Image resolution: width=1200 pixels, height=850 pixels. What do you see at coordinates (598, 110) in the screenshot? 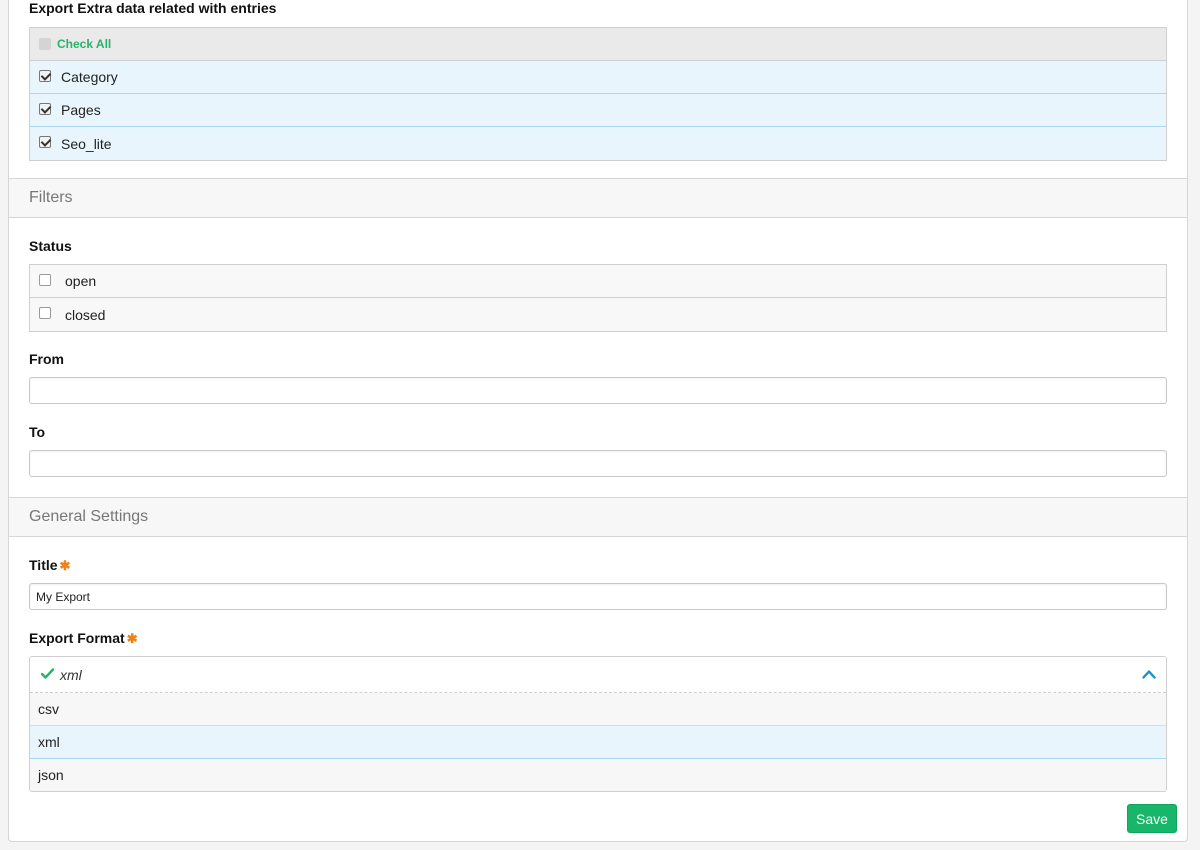
I see `extra-data-item-pages: Pages` at bounding box center [598, 110].